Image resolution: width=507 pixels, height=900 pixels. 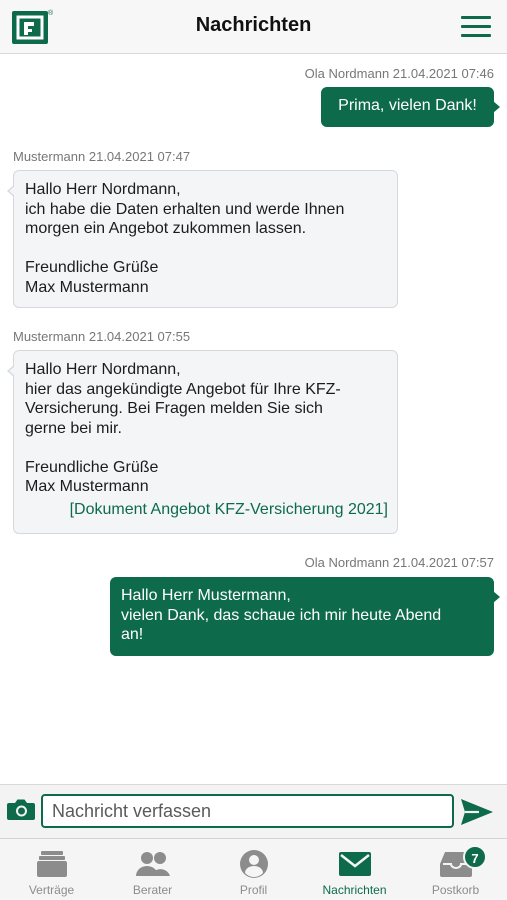 What do you see at coordinates (51, 890) in the screenshot?
I see `tab-label: Verträge` at bounding box center [51, 890].